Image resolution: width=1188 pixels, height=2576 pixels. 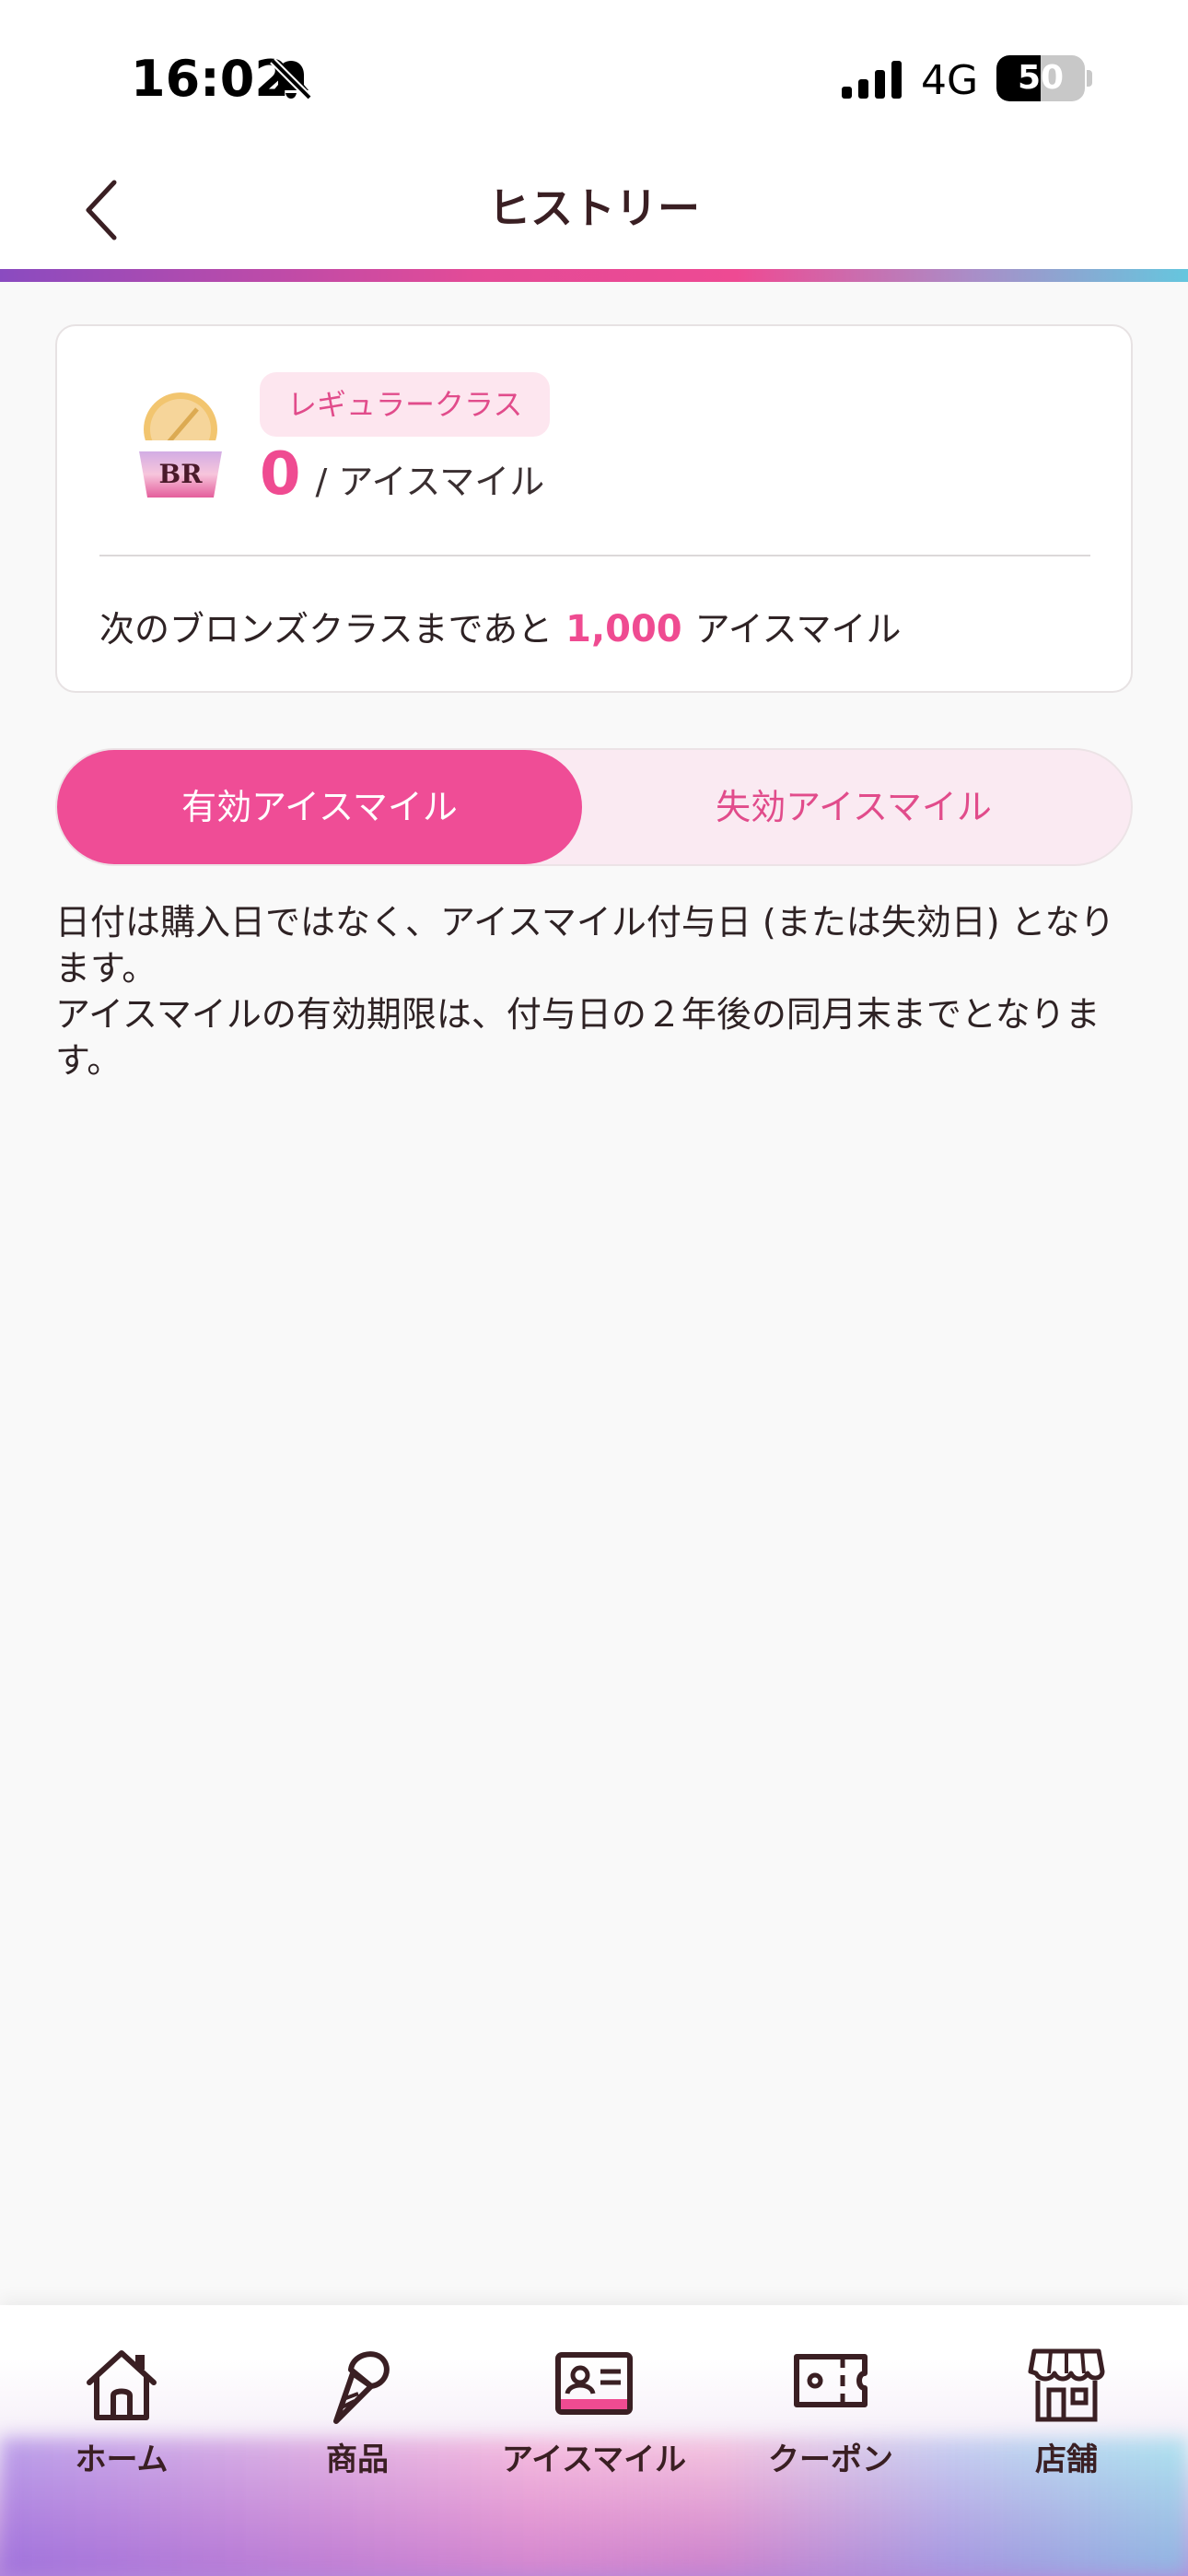 I want to click on ticket-icon, so click(x=831, y=2380).